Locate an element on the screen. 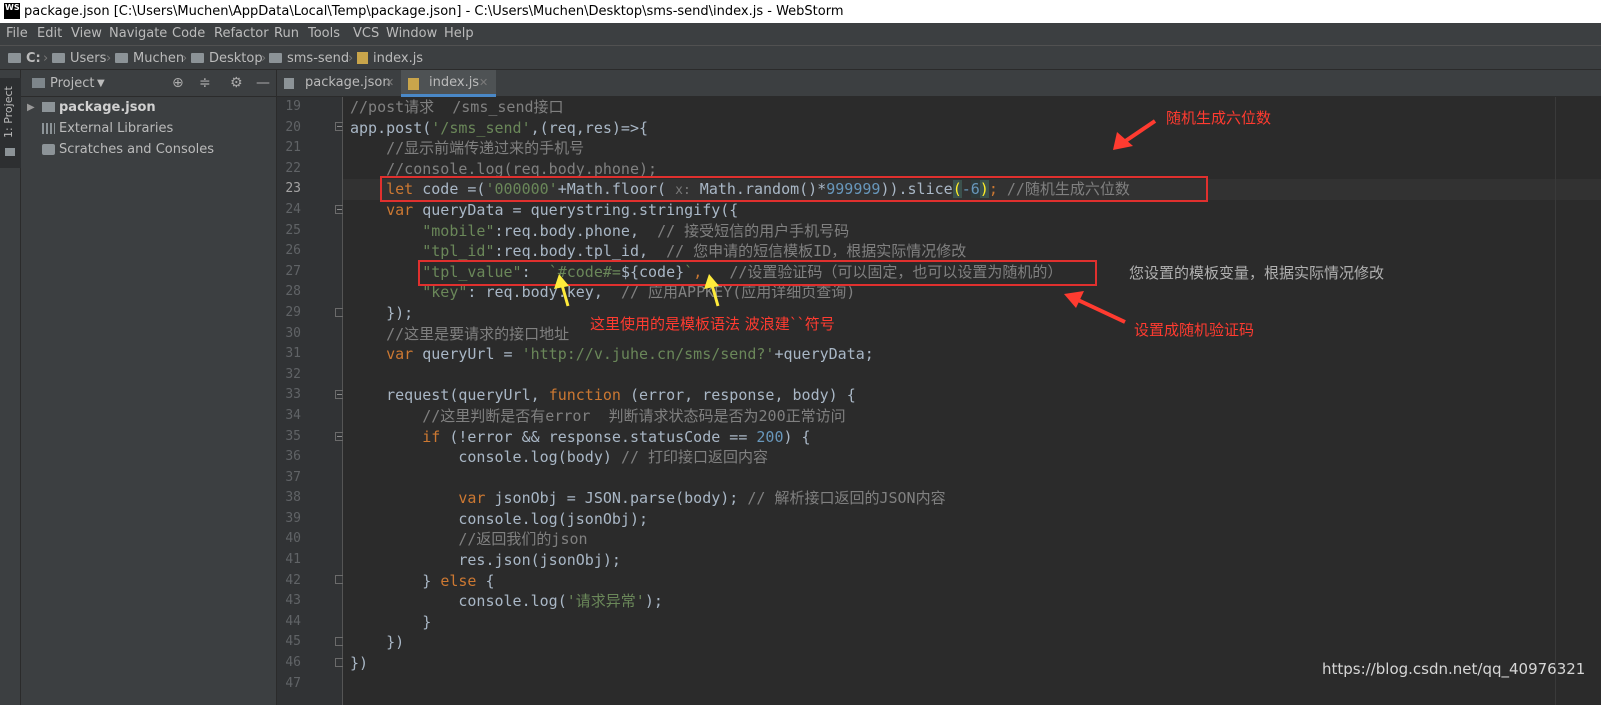 The image size is (1601, 705). code-line-41: res.json(jsonObj); is located at coordinates (485, 560).